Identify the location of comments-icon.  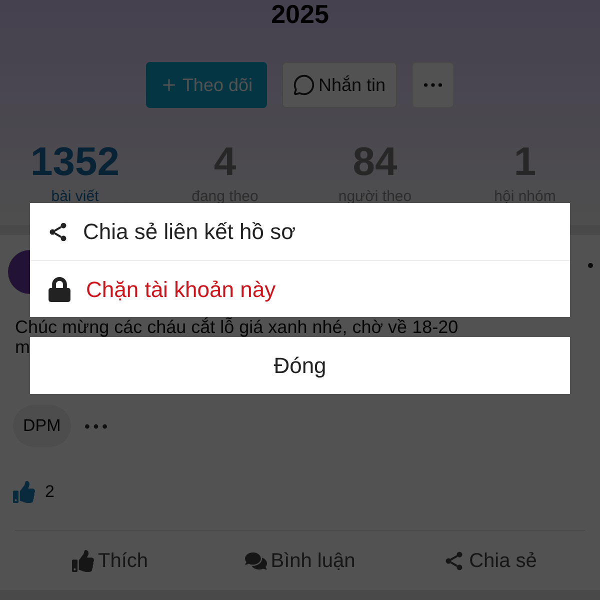
(255, 561).